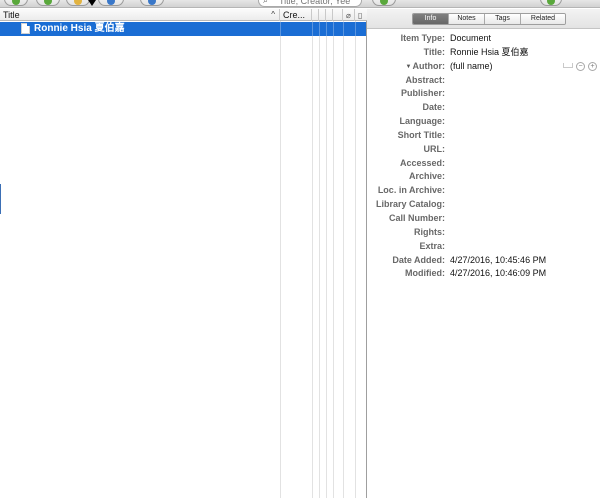  I want to click on field-label: Extra:, so click(432, 245).